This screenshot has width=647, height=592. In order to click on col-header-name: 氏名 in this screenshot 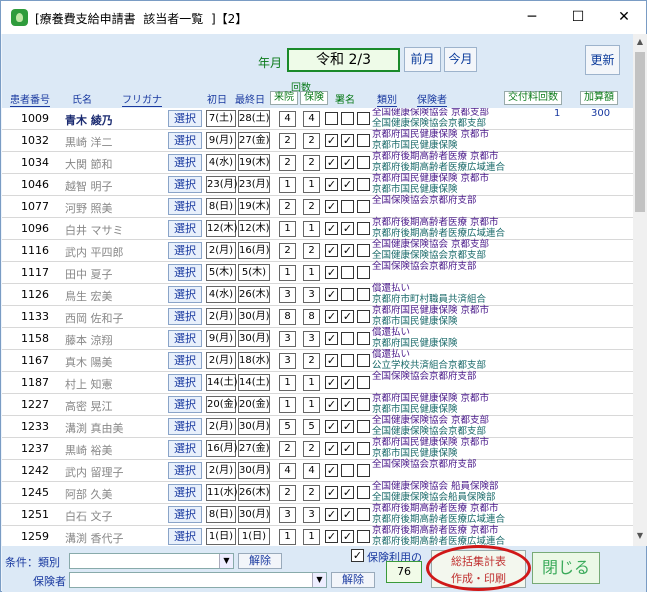, I will do `click(82, 98)`.